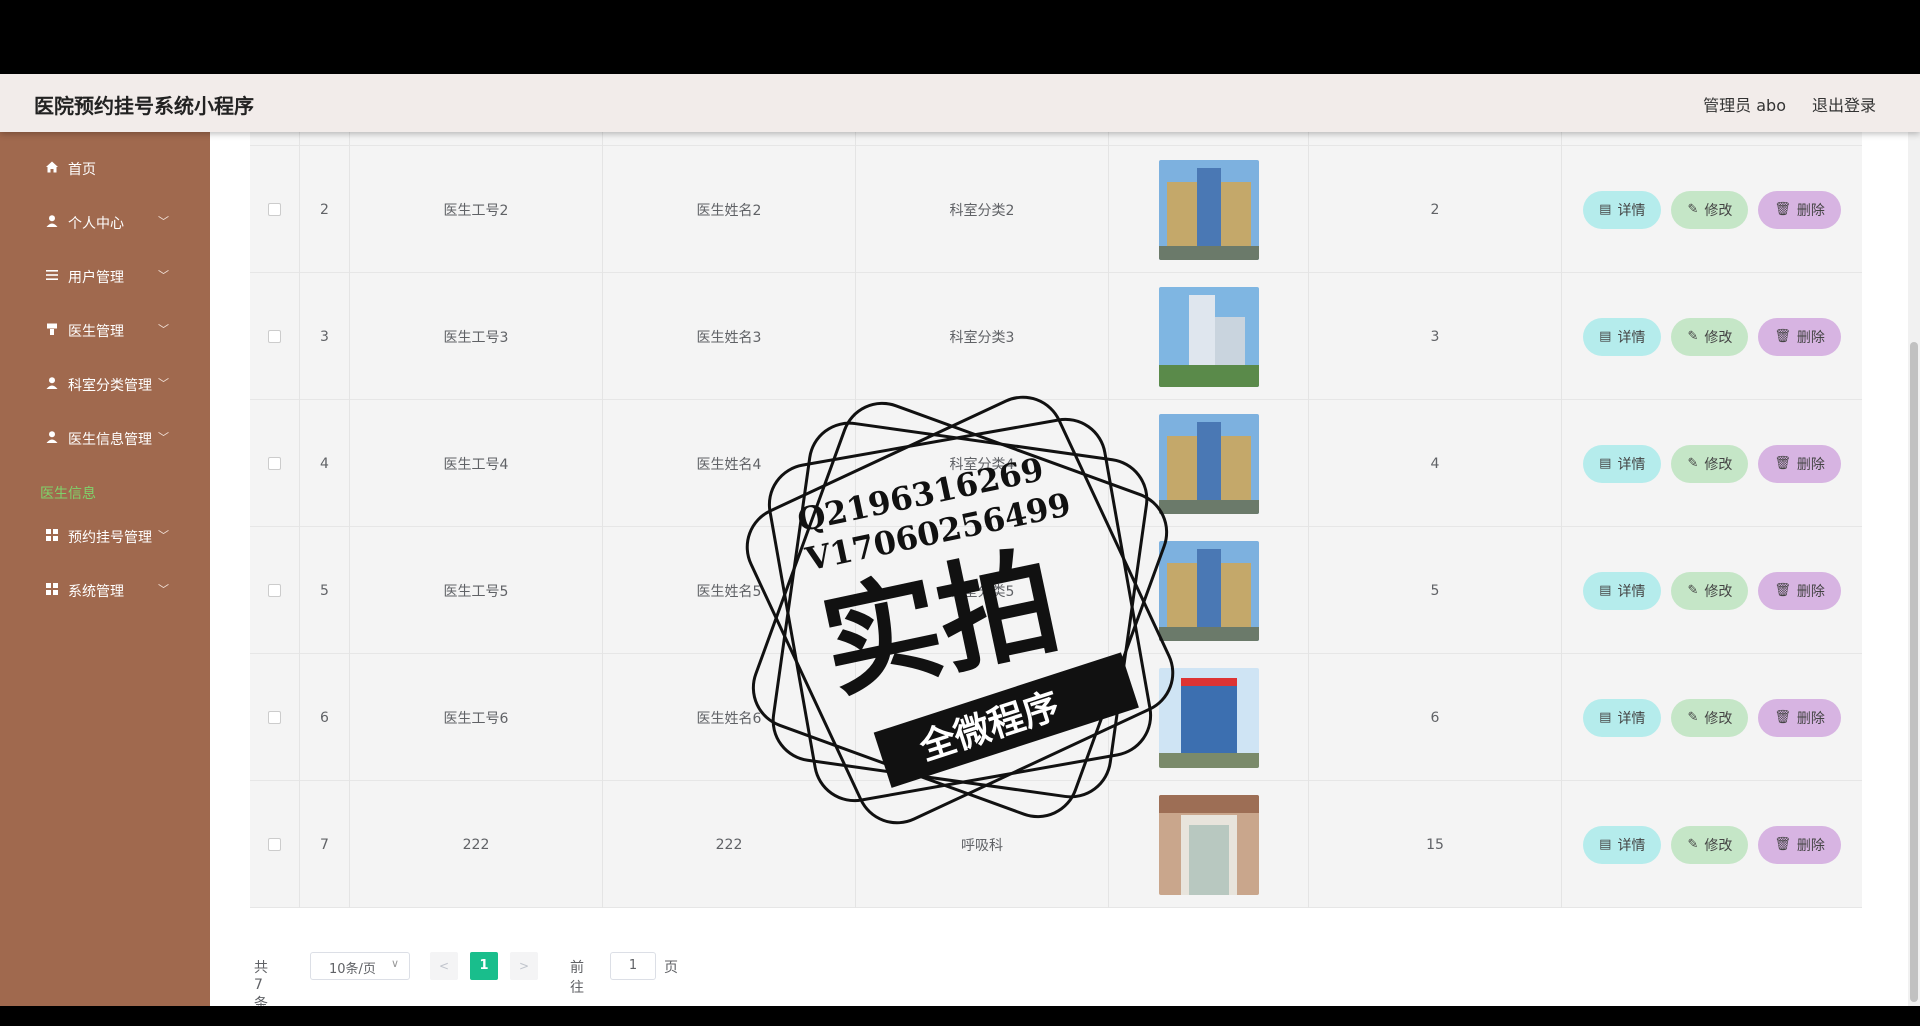  I want to click on table-row: 5 医生工号5 医生姓名5 科室分类5 5 ▤ 详情 ✎ 修改 🗑 删除, so click(1056, 590).